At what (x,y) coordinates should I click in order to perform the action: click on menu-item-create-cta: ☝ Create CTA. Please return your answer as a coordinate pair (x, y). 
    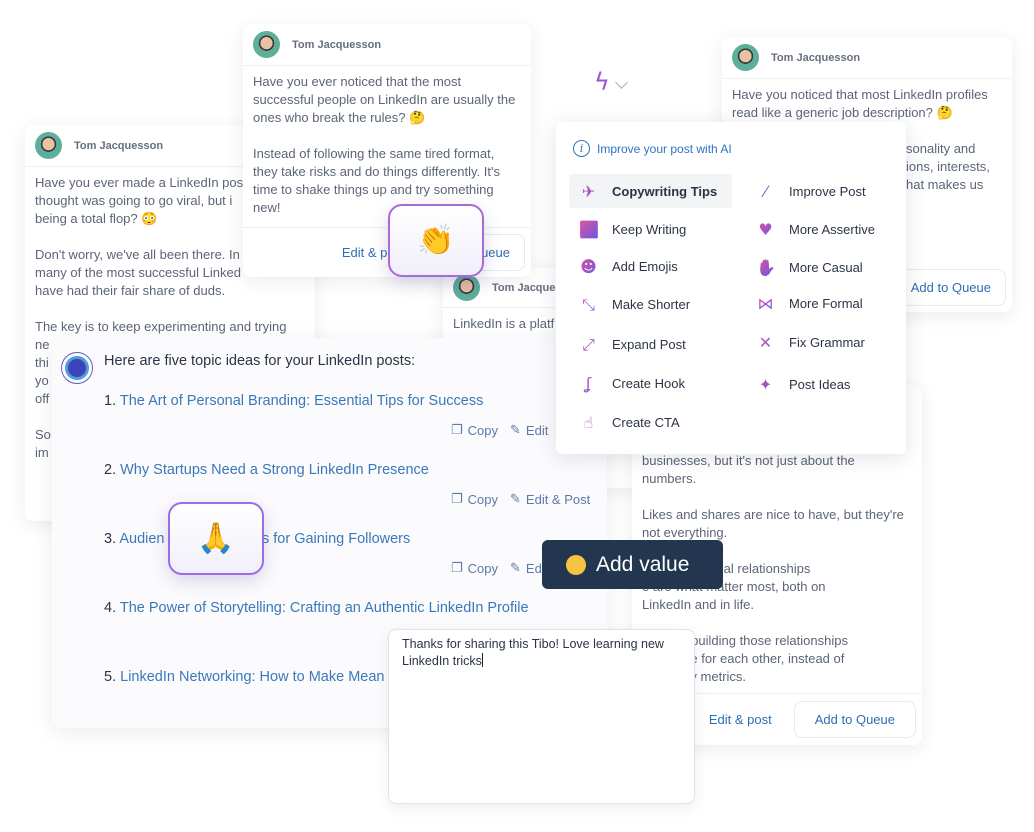
    Looking at the image, I should click on (650, 422).